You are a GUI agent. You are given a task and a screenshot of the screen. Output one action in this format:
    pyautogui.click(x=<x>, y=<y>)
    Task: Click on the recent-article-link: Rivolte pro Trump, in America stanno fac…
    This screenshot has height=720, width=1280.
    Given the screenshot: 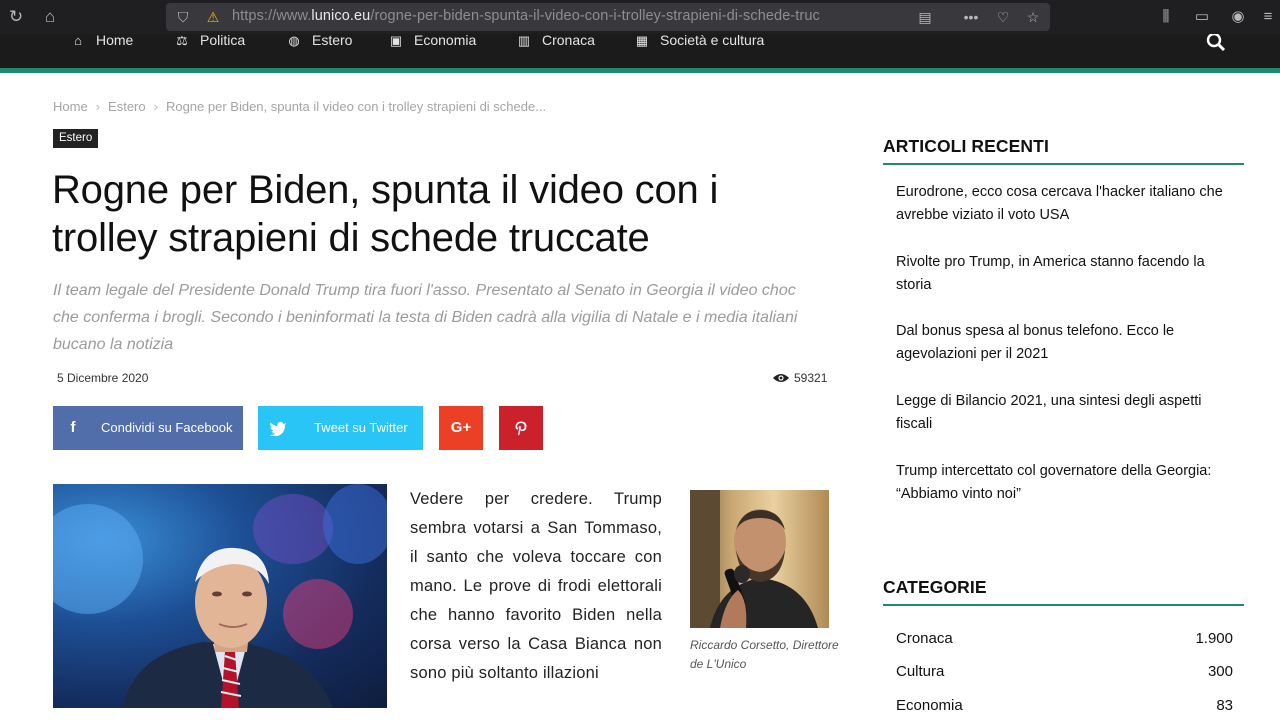 What is the action you would take?
    pyautogui.click(x=1066, y=274)
    